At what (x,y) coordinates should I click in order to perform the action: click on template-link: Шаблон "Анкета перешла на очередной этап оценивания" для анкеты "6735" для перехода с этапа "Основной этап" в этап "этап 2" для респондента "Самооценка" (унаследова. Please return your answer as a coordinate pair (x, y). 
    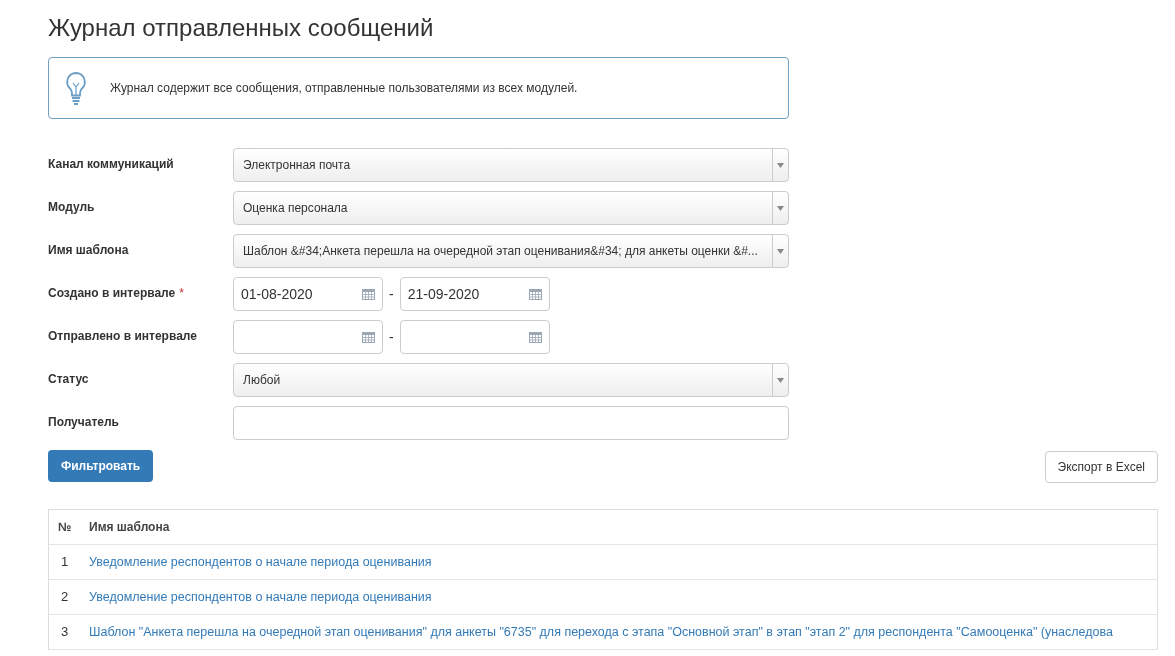
    Looking at the image, I should click on (601, 632).